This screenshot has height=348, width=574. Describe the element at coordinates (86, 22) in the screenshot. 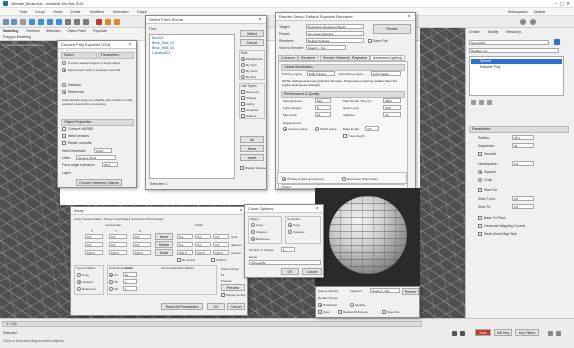

I see `align-icon` at that location.